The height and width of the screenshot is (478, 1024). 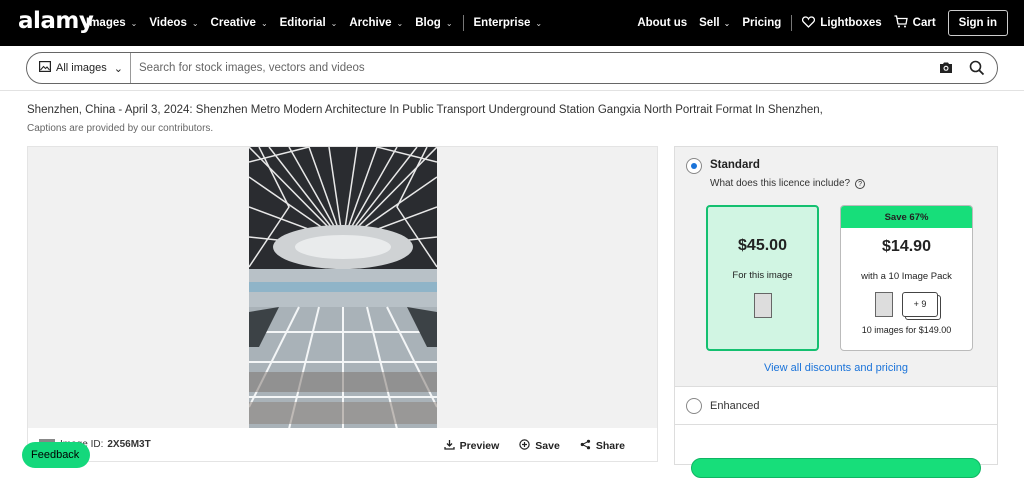 I want to click on heart-icon, so click(x=809, y=23).